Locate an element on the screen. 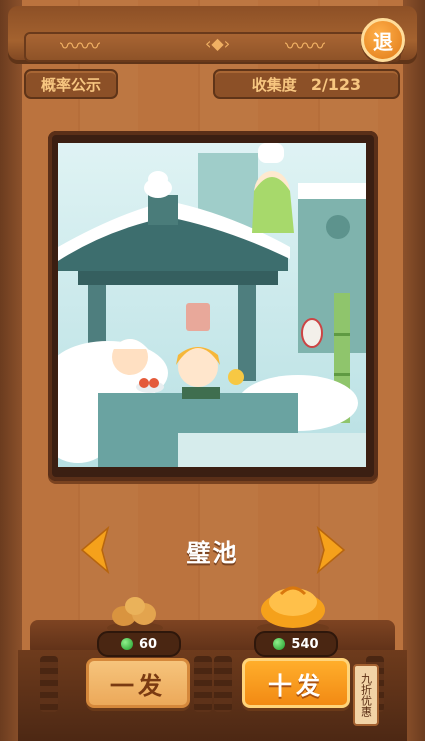 The image size is (425, 741). single-draw-button: 一发 is located at coordinates (138, 683).